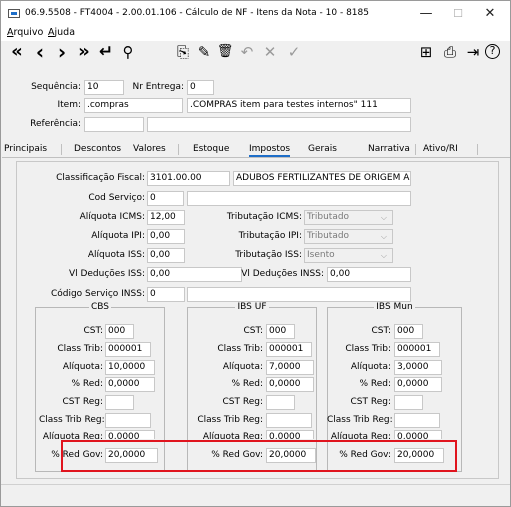 Image resolution: width=511 pixels, height=507 pixels. I want to click on tree-icon: ⊞, so click(426, 52).